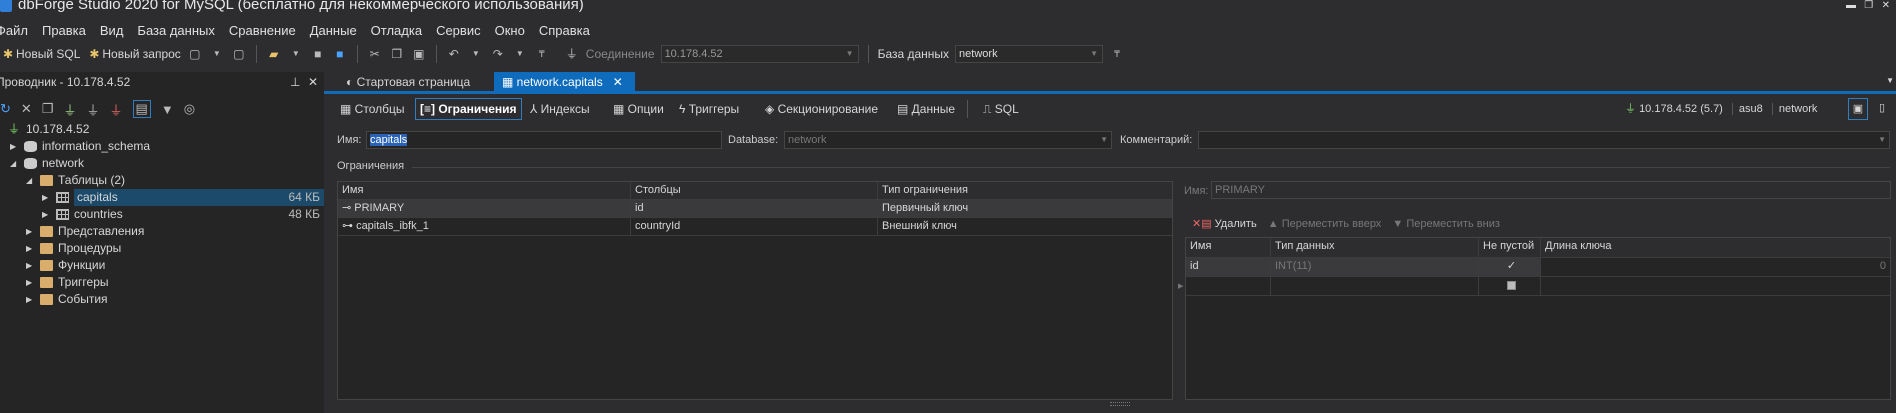 The image size is (1896, 413). What do you see at coordinates (162, 231) in the screenshot?
I see `tree-item: ▶ Представления` at bounding box center [162, 231].